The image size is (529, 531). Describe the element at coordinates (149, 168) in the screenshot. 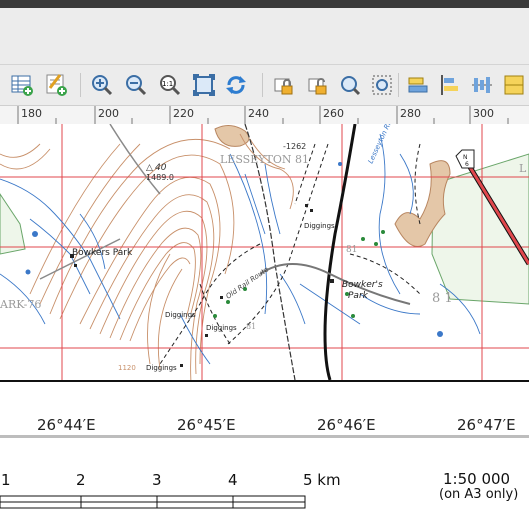

I see `trig-icon: △` at that location.